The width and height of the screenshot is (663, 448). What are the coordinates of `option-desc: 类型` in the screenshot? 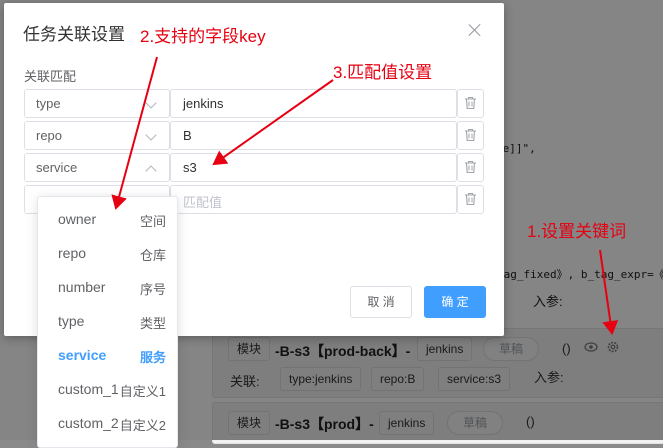 It's located at (152, 323).